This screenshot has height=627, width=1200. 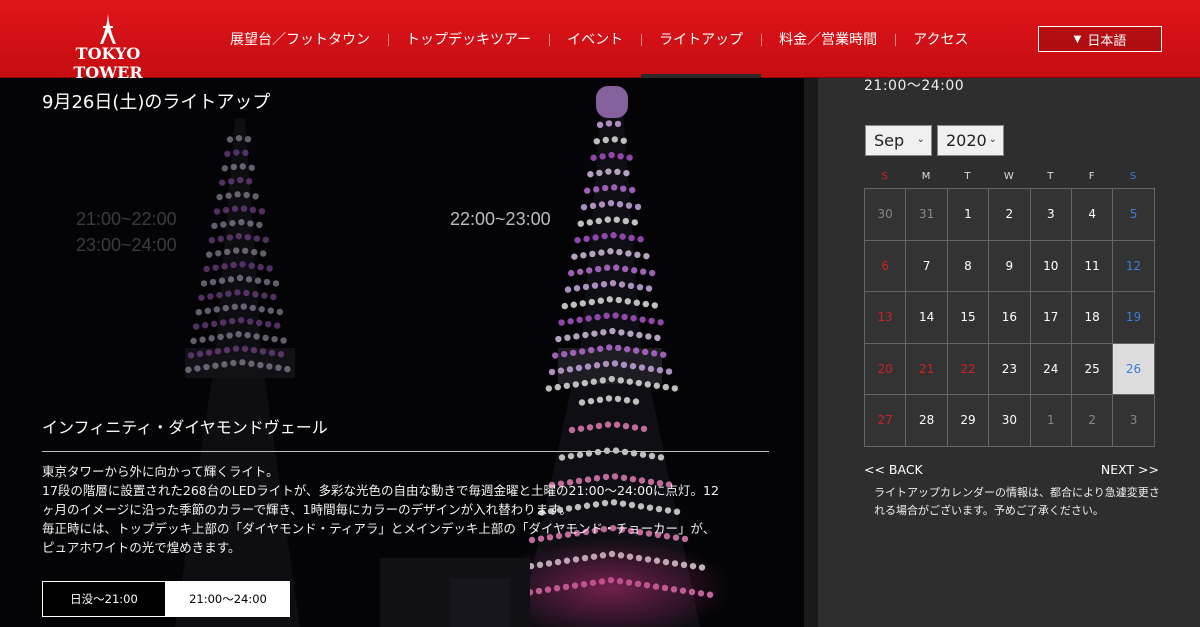 What do you see at coordinates (108, 63) in the screenshot?
I see `logo-text: TOKYO TOWER` at bounding box center [108, 63].